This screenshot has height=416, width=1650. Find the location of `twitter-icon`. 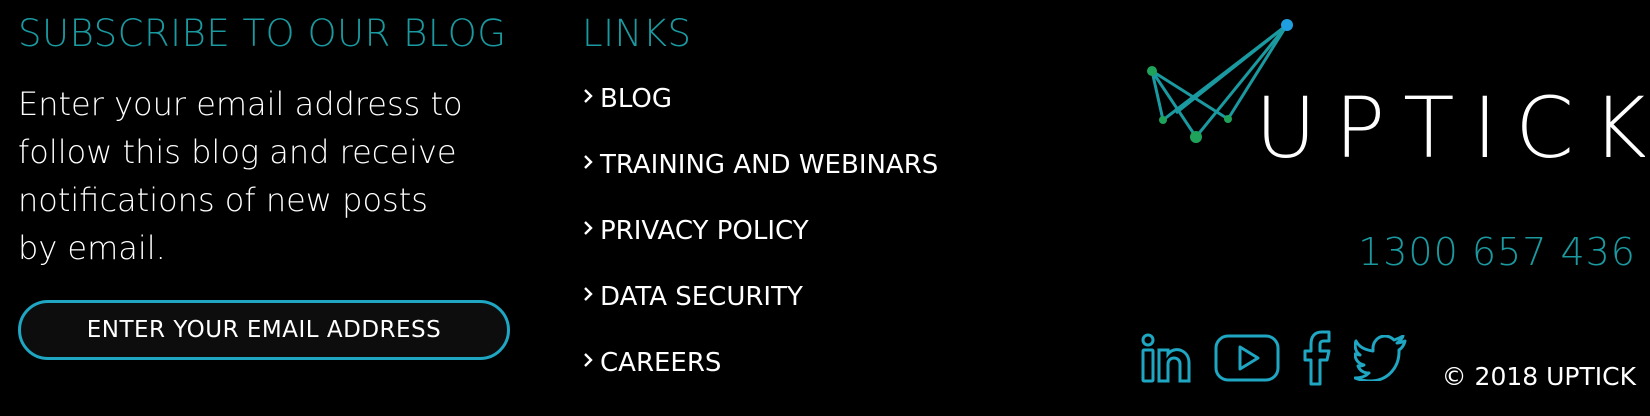

twitter-icon is located at coordinates (1380, 358).